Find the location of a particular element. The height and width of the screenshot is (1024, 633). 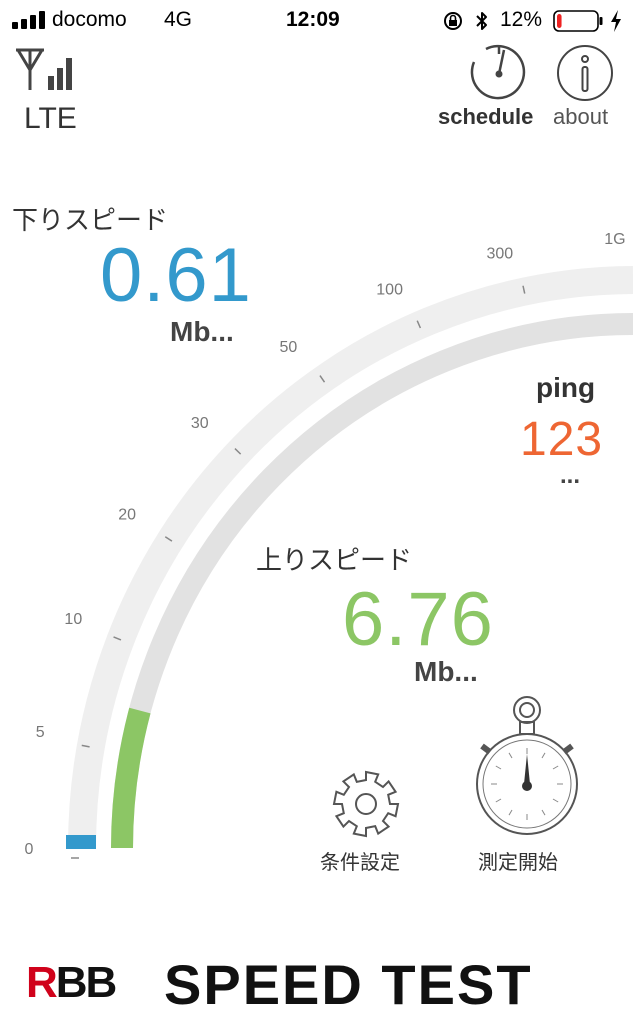

settings-button: 条件設定 is located at coordinates (366, 818).